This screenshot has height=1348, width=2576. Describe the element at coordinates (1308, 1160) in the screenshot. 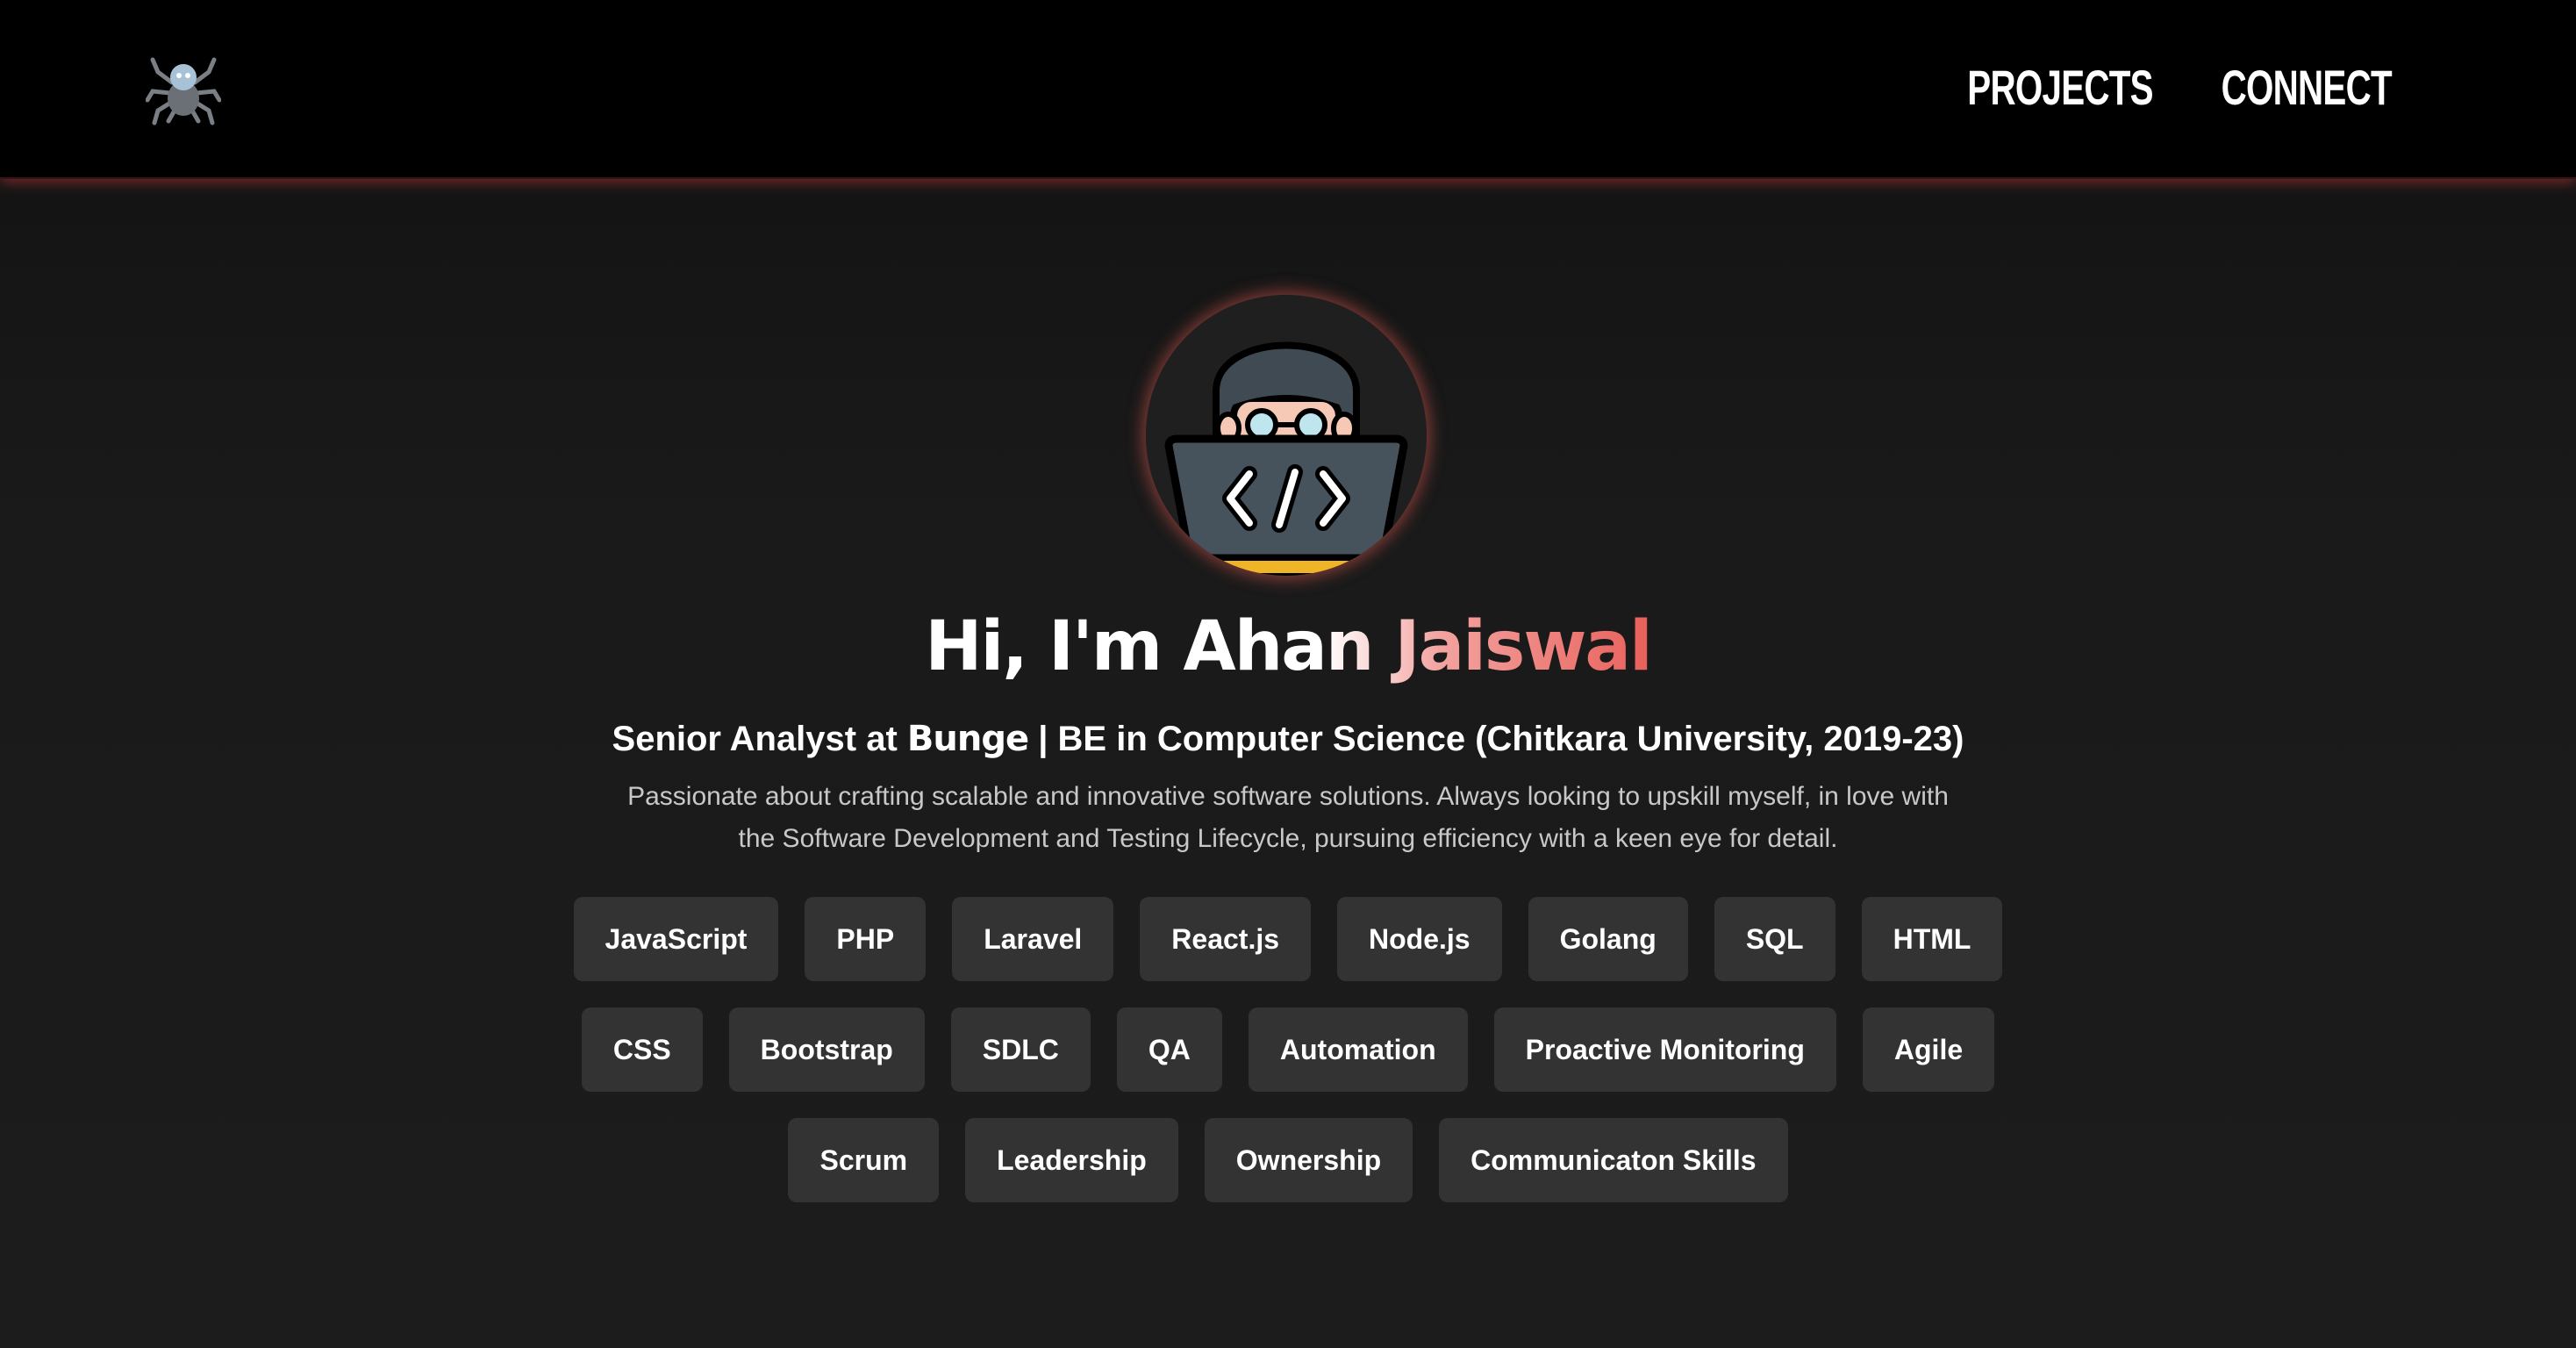

I see `skill-chip-ownership: Ownership` at that location.